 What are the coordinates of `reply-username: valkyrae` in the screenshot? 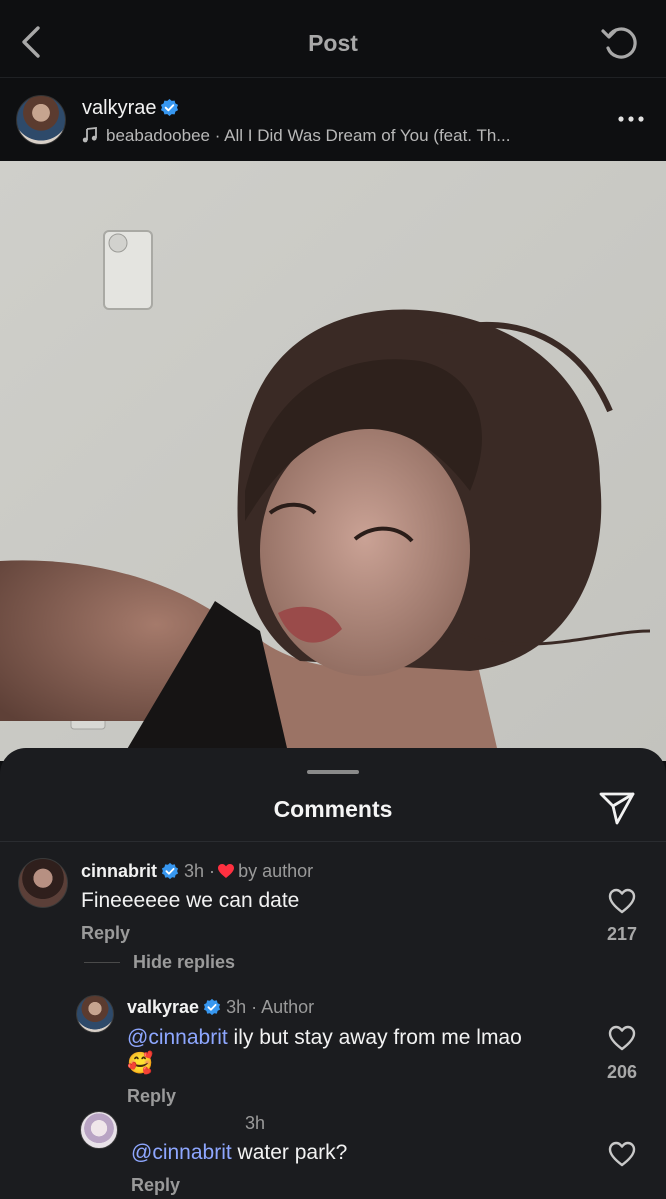 It's located at (163, 1007).